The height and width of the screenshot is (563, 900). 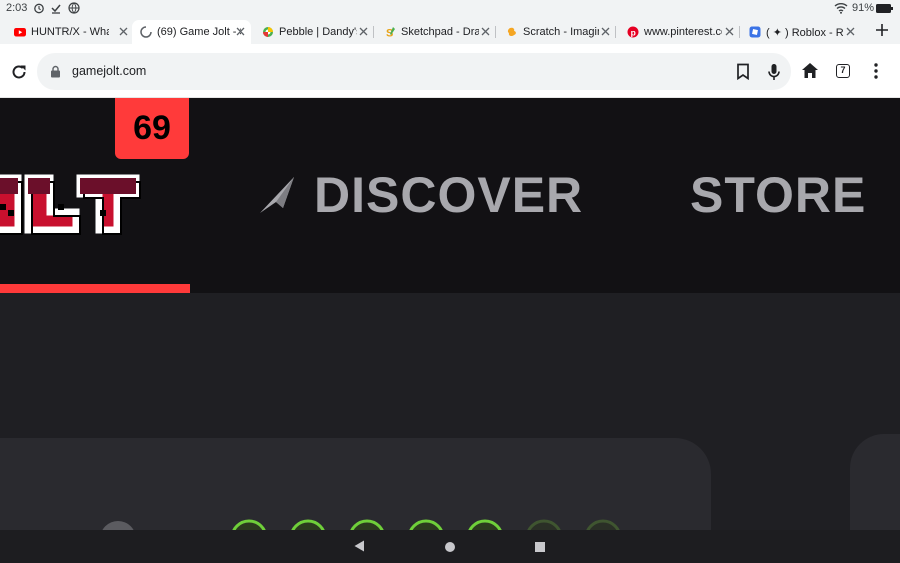 I want to click on tab-sketchpad: S Sketchpad - Draw, so click(x=440, y=32).